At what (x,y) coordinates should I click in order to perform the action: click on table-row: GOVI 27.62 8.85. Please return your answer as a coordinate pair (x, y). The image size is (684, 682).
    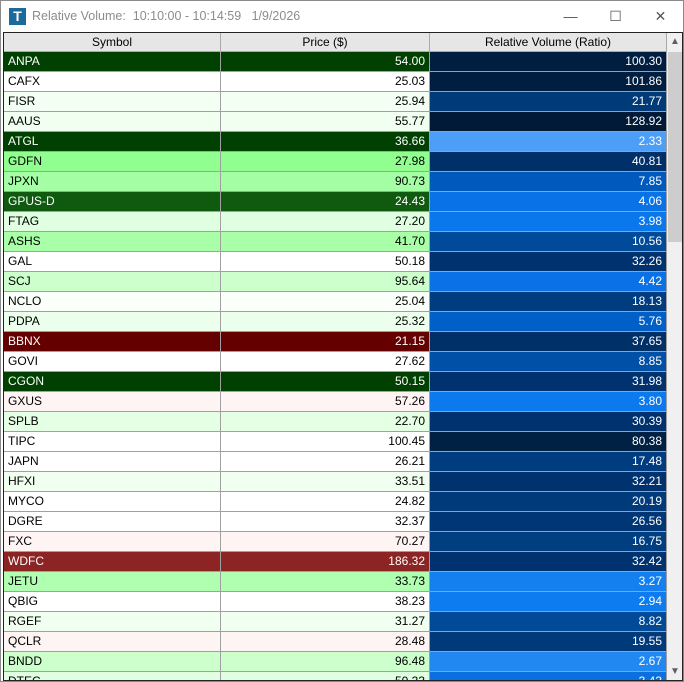
    Looking at the image, I should click on (335, 362).